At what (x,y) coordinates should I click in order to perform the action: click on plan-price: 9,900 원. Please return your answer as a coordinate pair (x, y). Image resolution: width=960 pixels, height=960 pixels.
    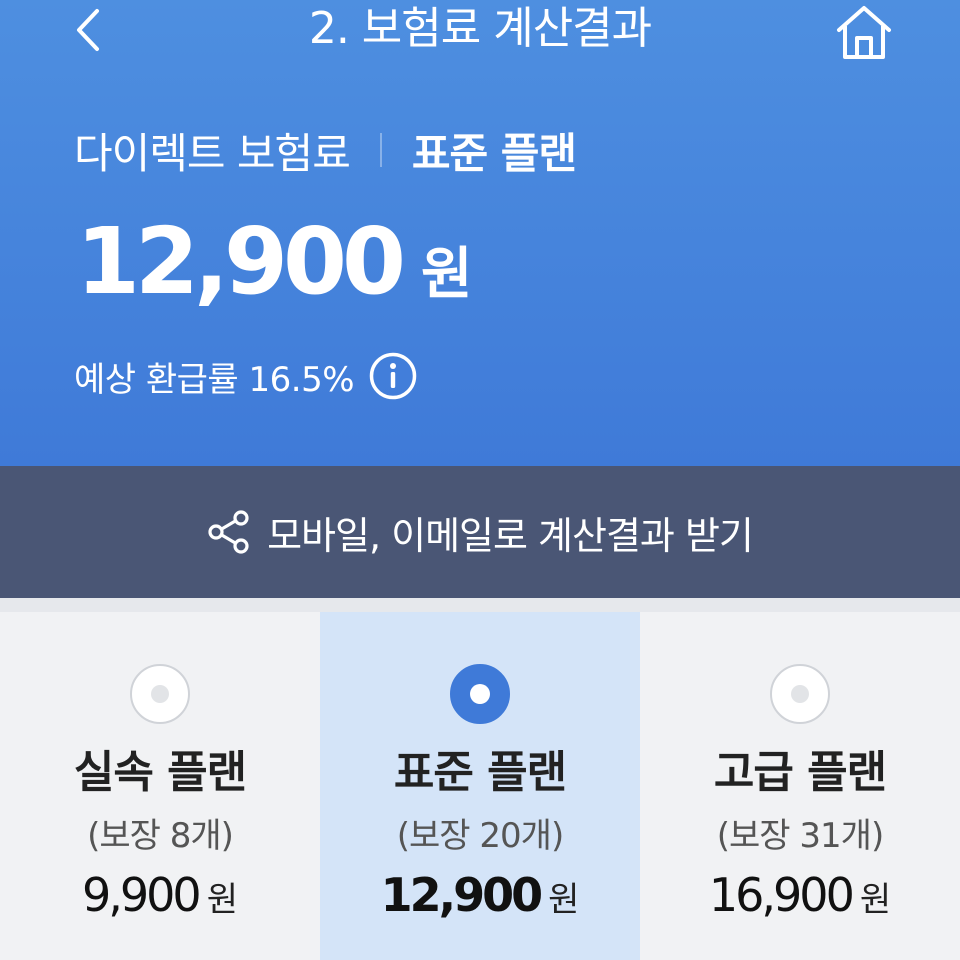
    Looking at the image, I should click on (160, 895).